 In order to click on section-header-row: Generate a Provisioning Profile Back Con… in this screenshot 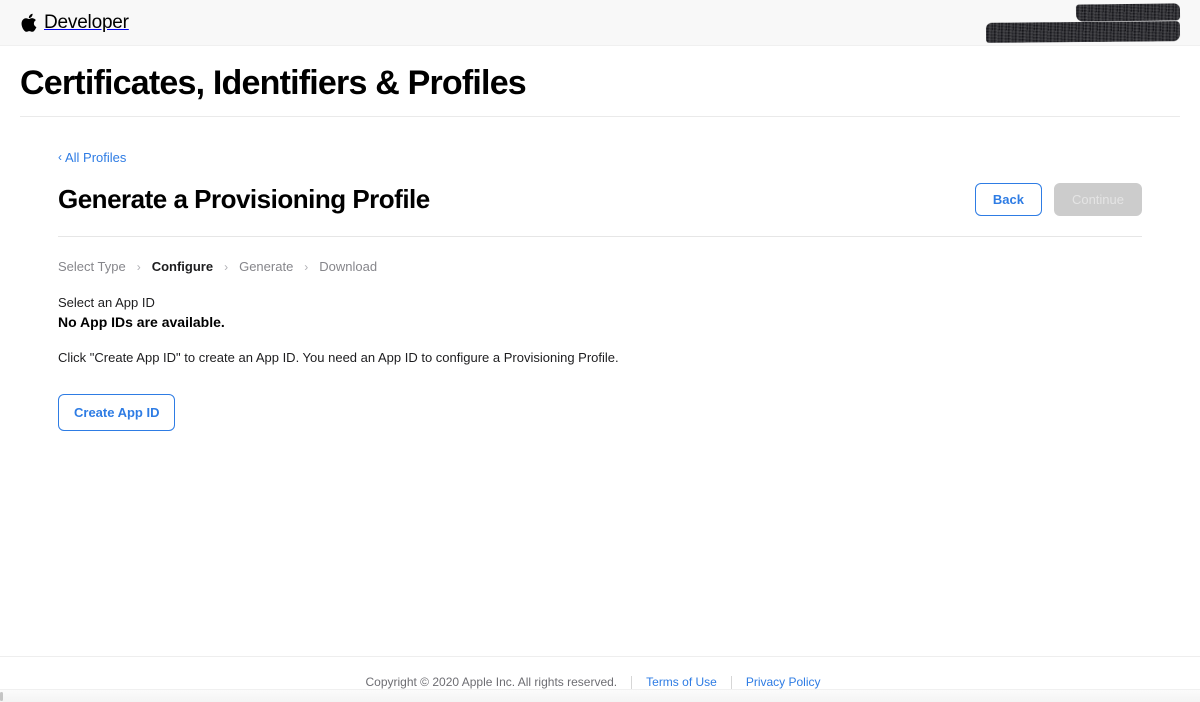, I will do `click(600, 200)`.